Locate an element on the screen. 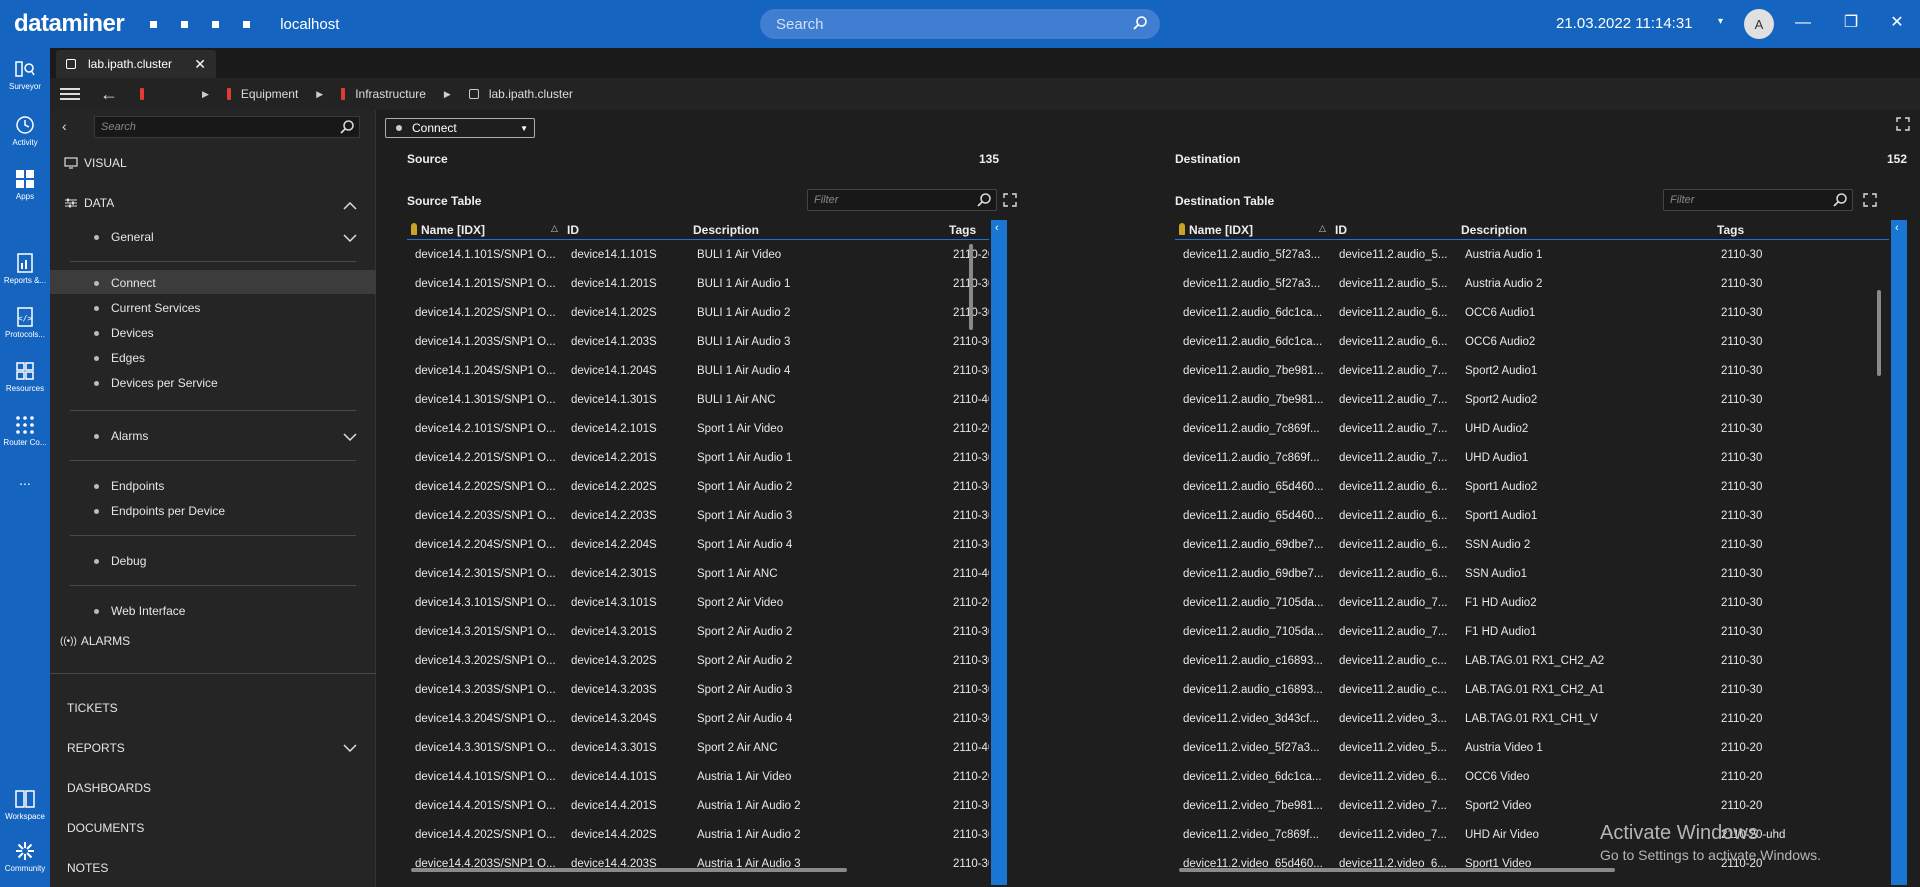 The height and width of the screenshot is (887, 1920). brand-logo: dataminer is located at coordinates (69, 24).